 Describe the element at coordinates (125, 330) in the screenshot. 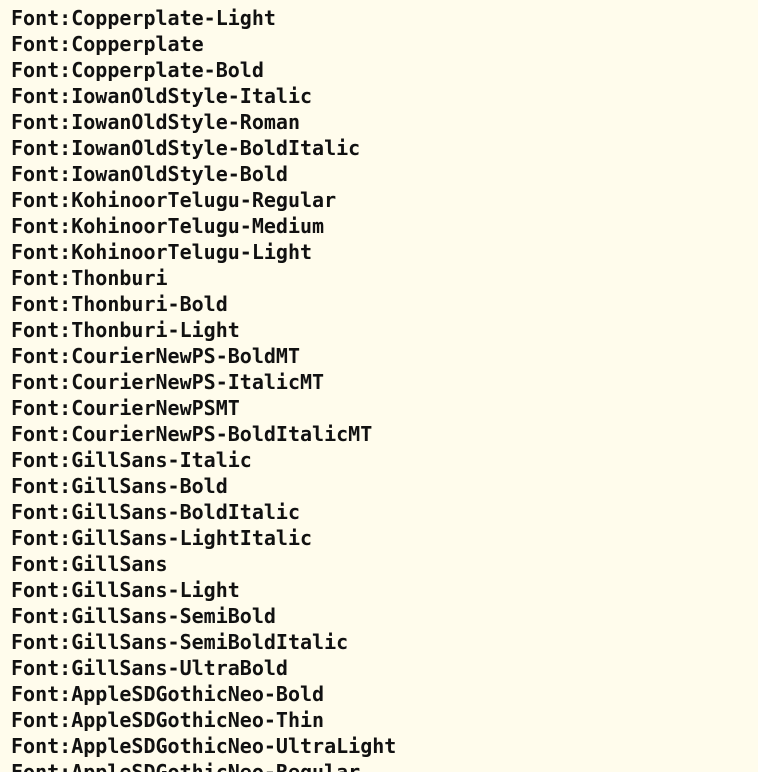

I see `log-line: Font:Thonburi-Light` at that location.